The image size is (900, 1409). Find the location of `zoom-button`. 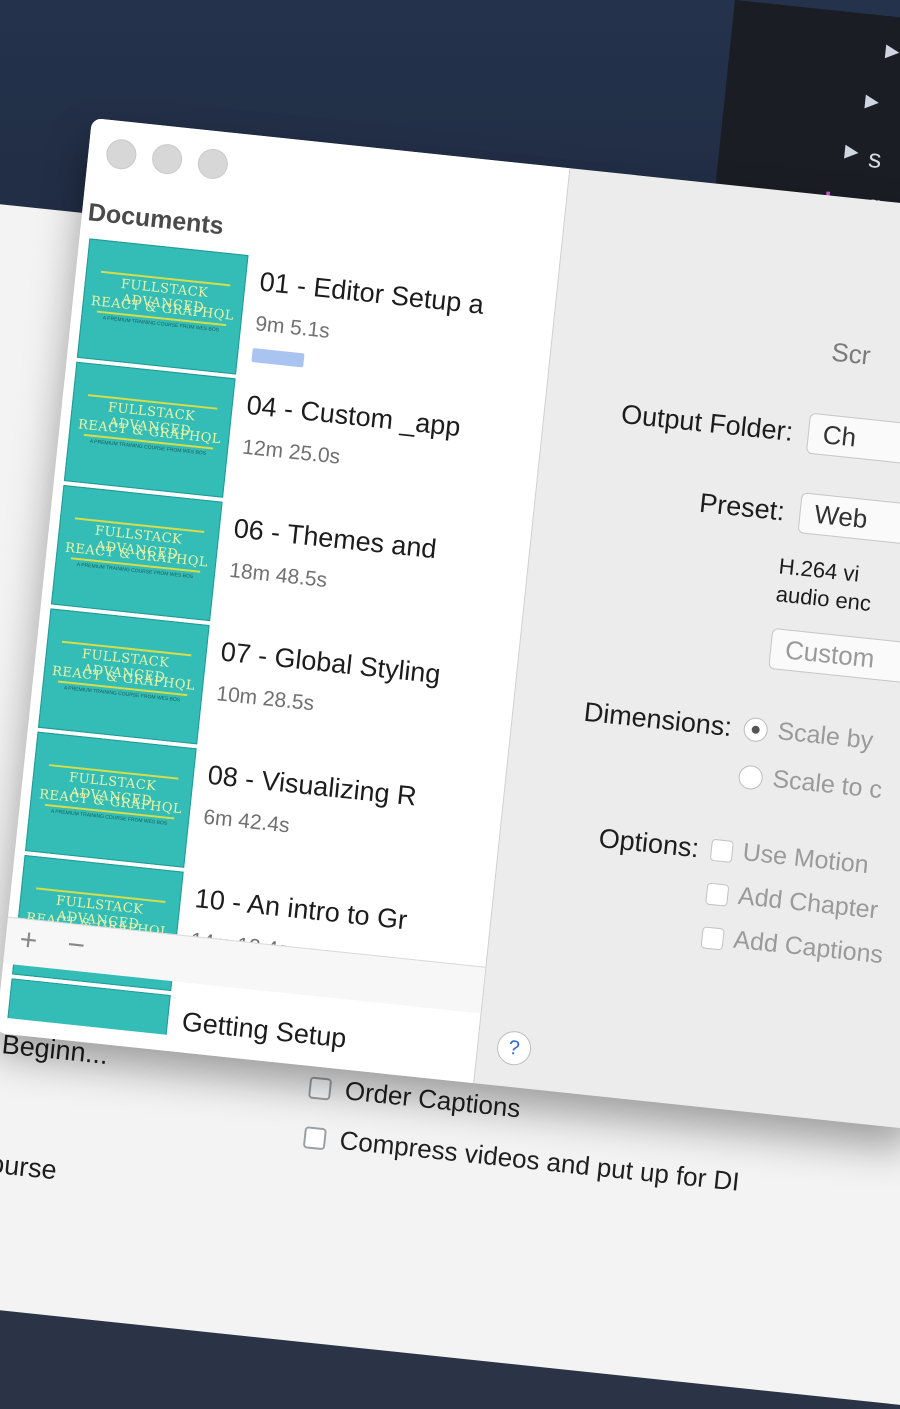

zoom-button is located at coordinates (213, 164).